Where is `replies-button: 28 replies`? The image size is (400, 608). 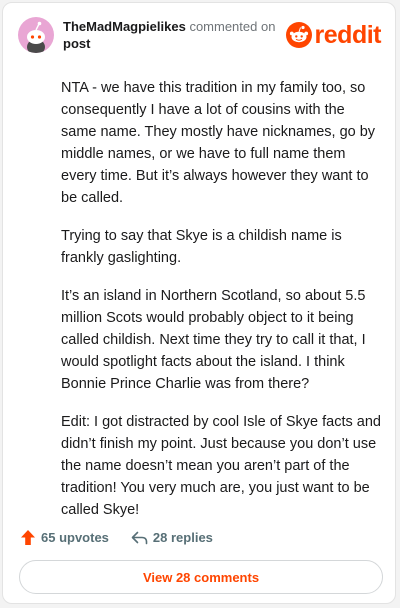 replies-button: 28 replies is located at coordinates (172, 537).